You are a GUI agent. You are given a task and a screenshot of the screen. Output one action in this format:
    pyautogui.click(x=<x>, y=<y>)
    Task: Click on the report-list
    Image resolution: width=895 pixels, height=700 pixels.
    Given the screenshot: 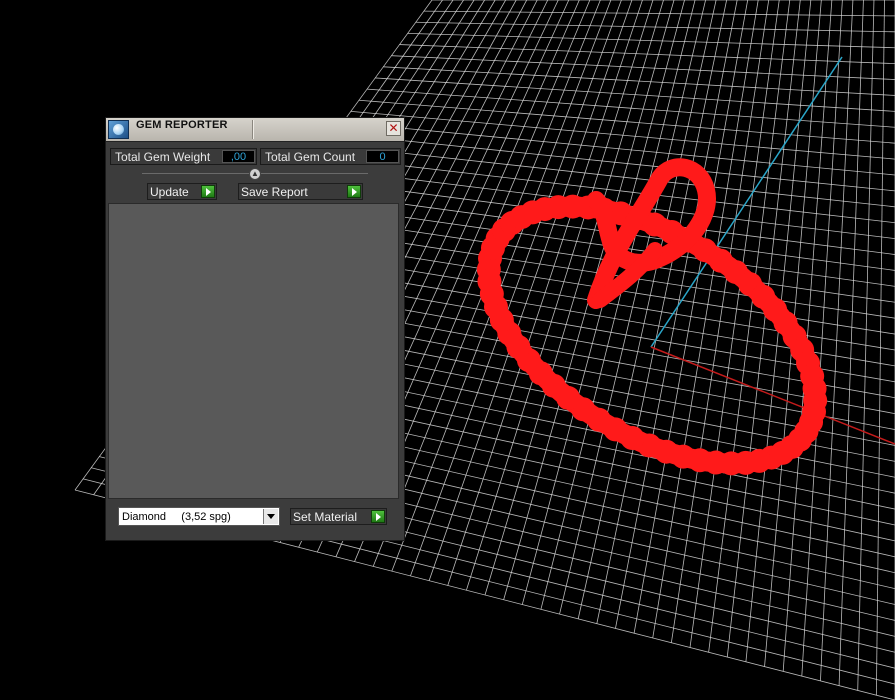 What is the action you would take?
    pyautogui.click(x=253, y=351)
    